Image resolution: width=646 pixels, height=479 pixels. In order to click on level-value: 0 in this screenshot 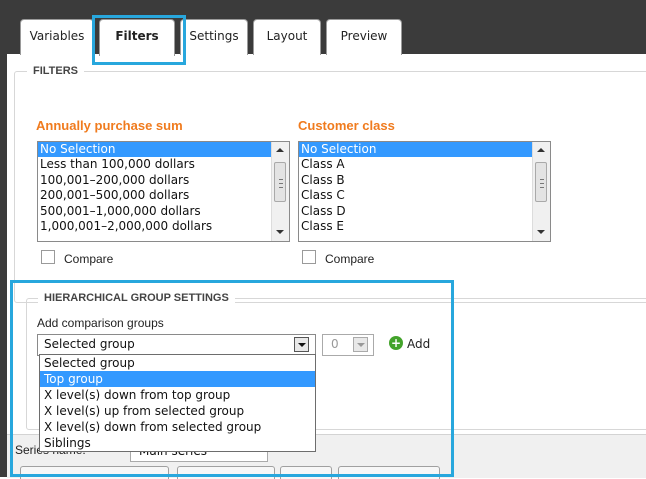, I will do `click(335, 344)`.